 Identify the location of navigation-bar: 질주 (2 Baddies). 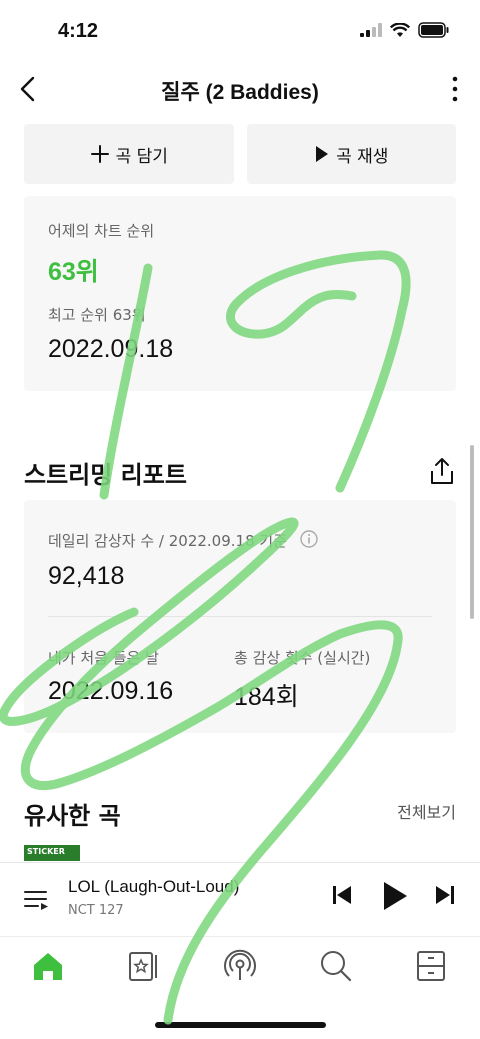
(240, 89).